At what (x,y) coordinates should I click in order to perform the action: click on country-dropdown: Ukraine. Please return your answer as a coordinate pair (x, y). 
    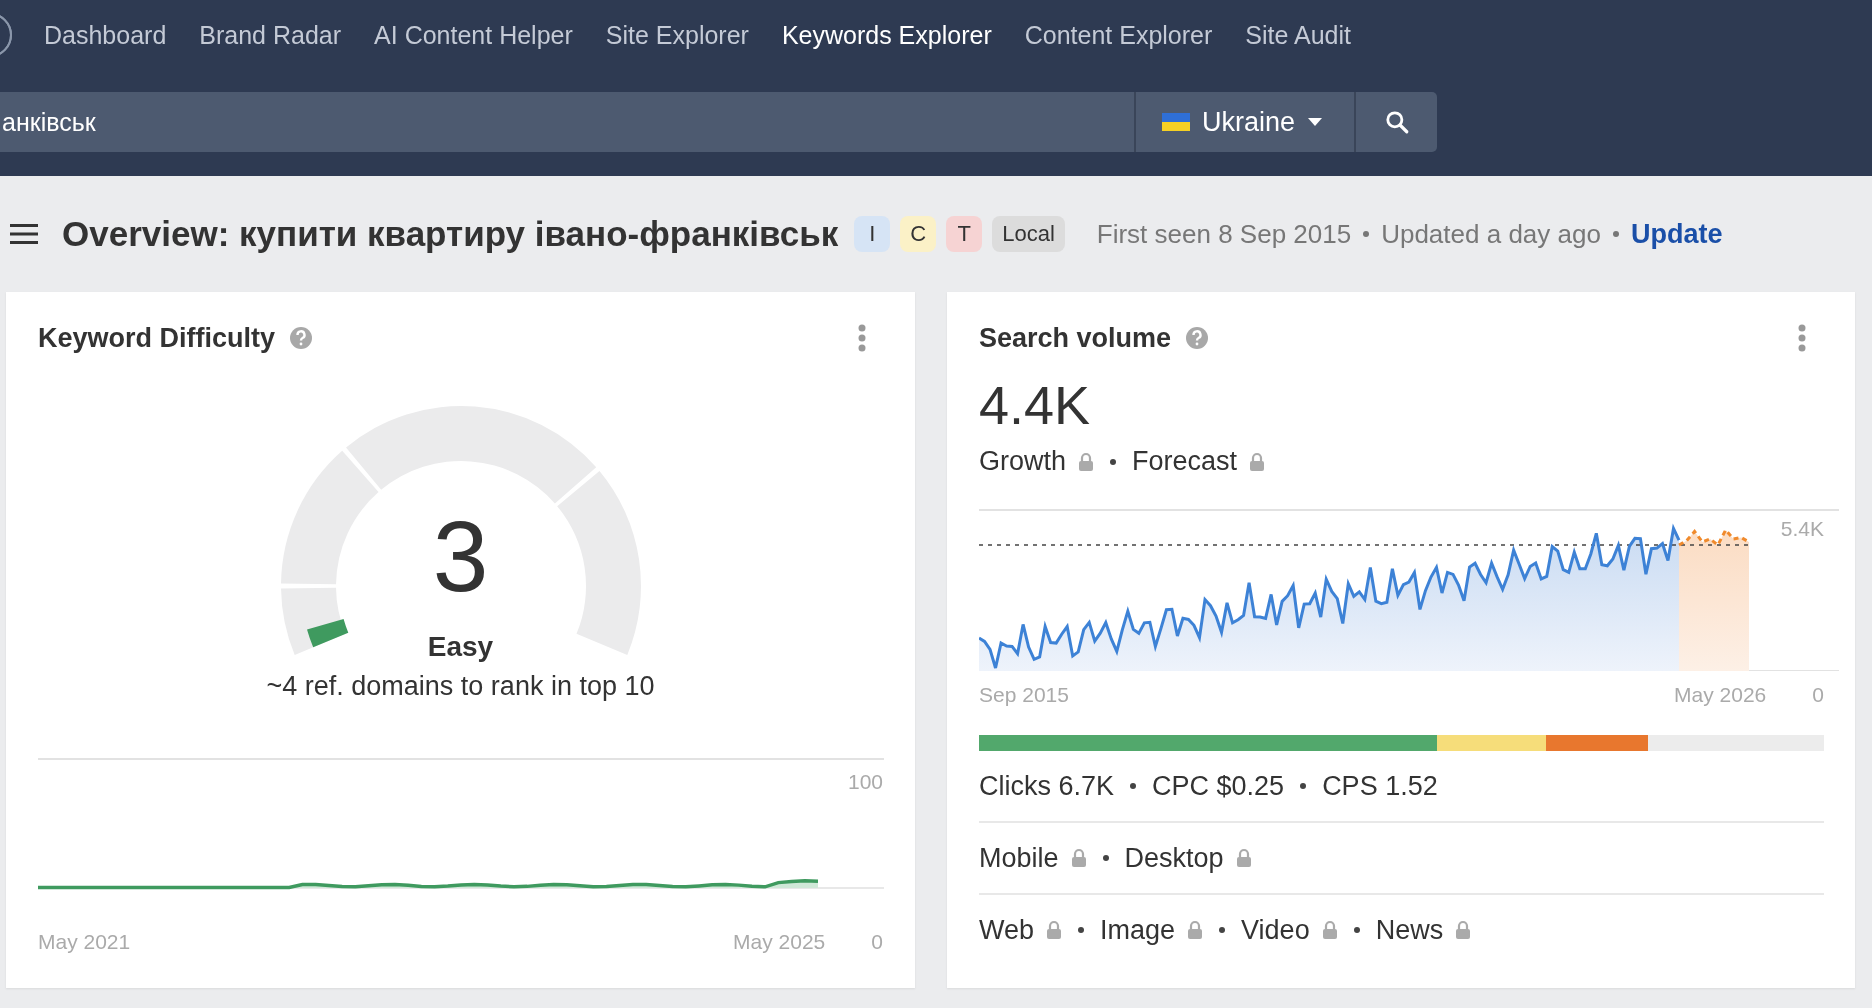
    Looking at the image, I should click on (1245, 122).